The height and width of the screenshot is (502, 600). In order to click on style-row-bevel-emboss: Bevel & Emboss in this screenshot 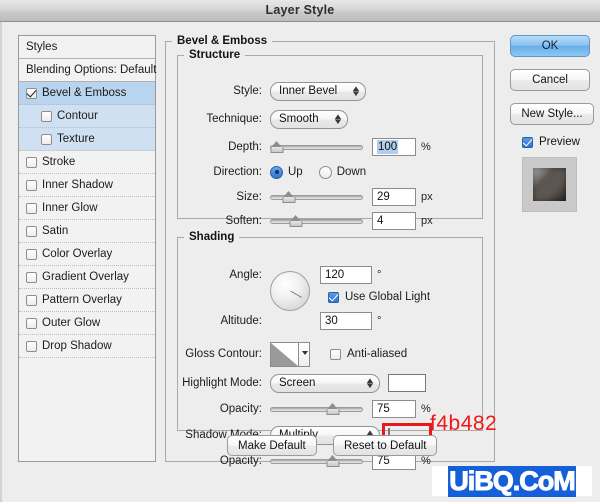, I will do `click(87, 93)`.